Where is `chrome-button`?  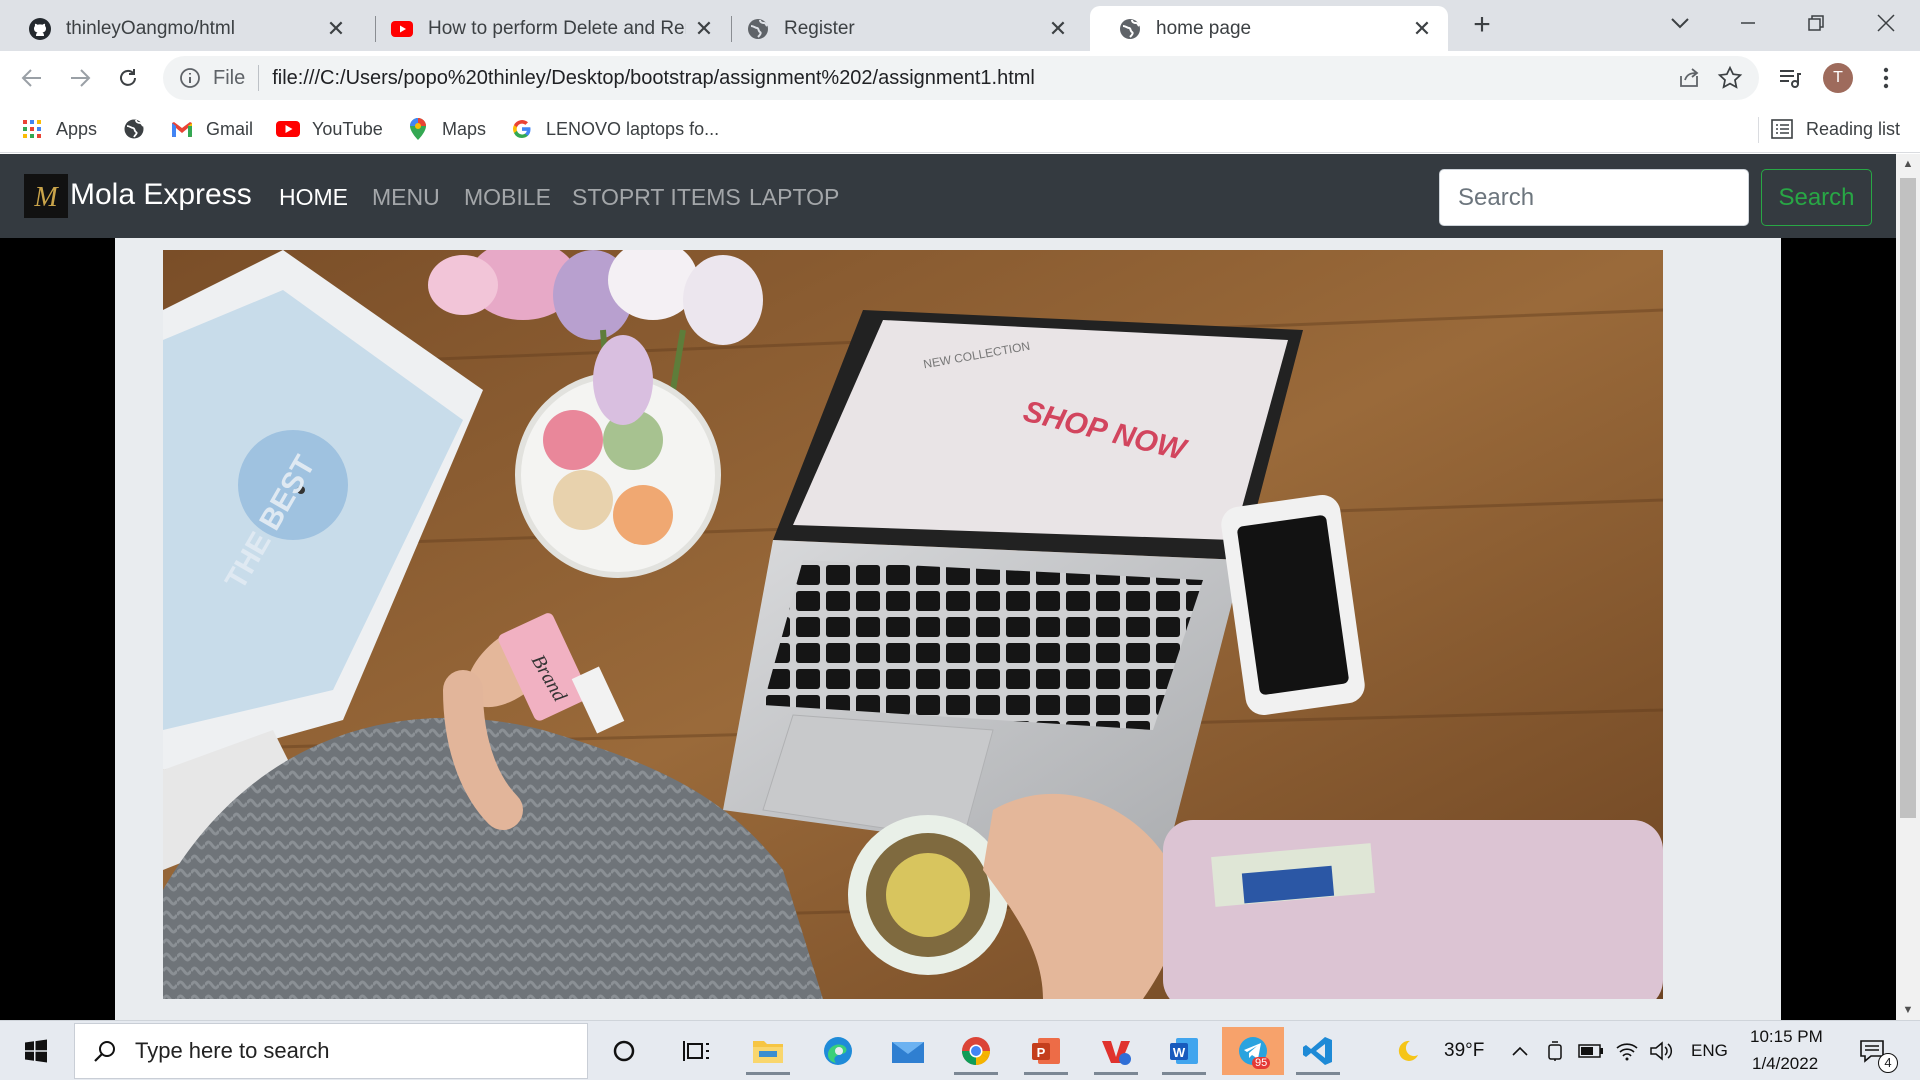 chrome-button is located at coordinates (976, 1051).